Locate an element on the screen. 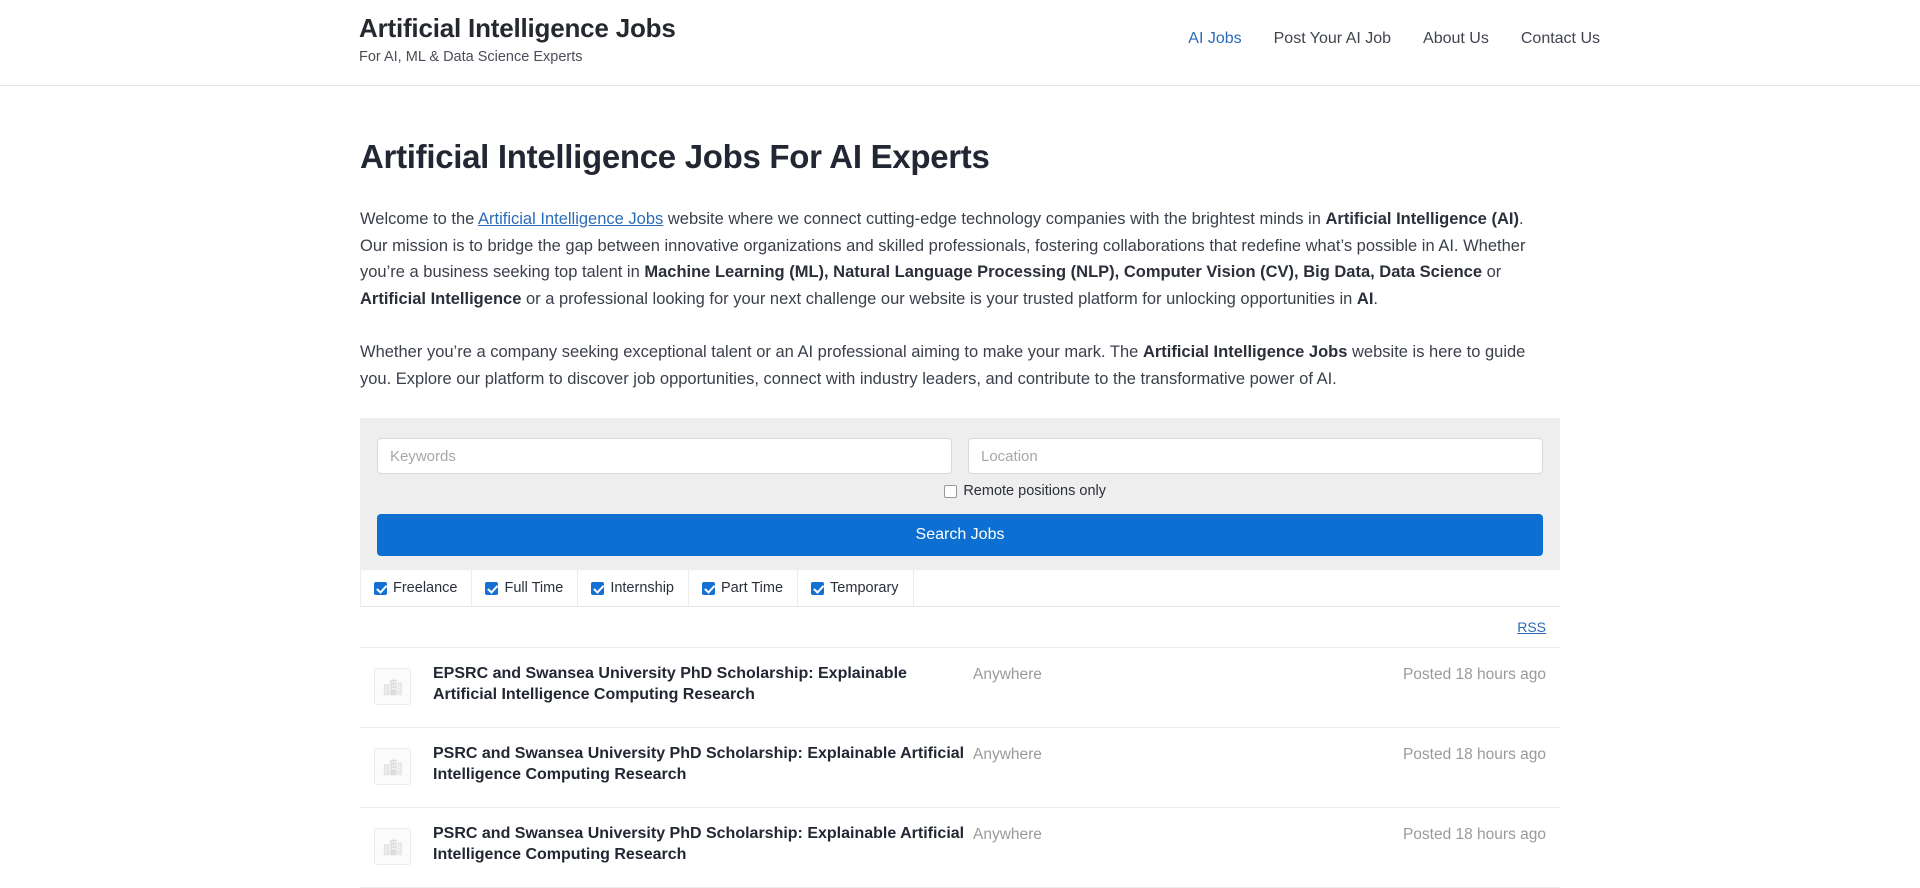 This screenshot has height=888, width=1920. filter-part-time: Part Time is located at coordinates (744, 588).